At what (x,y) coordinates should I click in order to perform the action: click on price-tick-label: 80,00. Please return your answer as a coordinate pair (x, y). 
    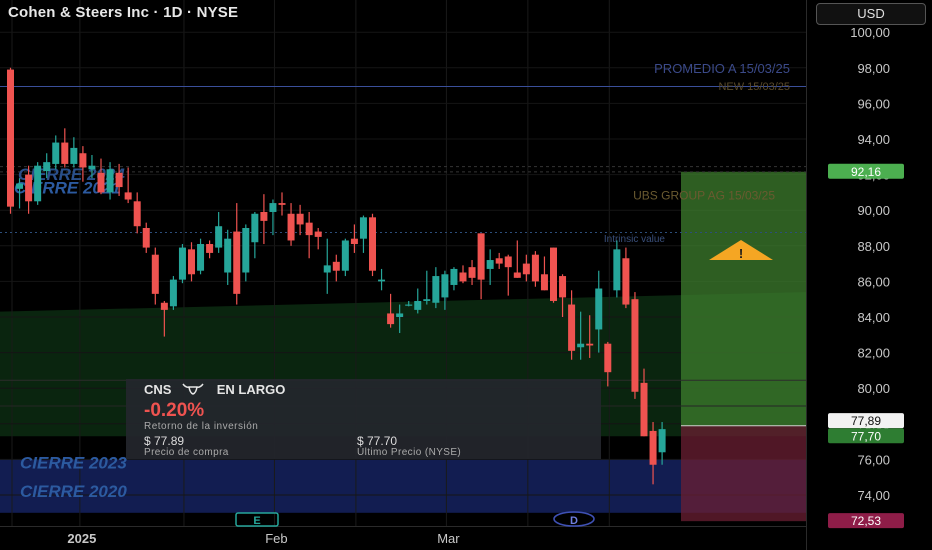
    Looking at the image, I should click on (873, 388).